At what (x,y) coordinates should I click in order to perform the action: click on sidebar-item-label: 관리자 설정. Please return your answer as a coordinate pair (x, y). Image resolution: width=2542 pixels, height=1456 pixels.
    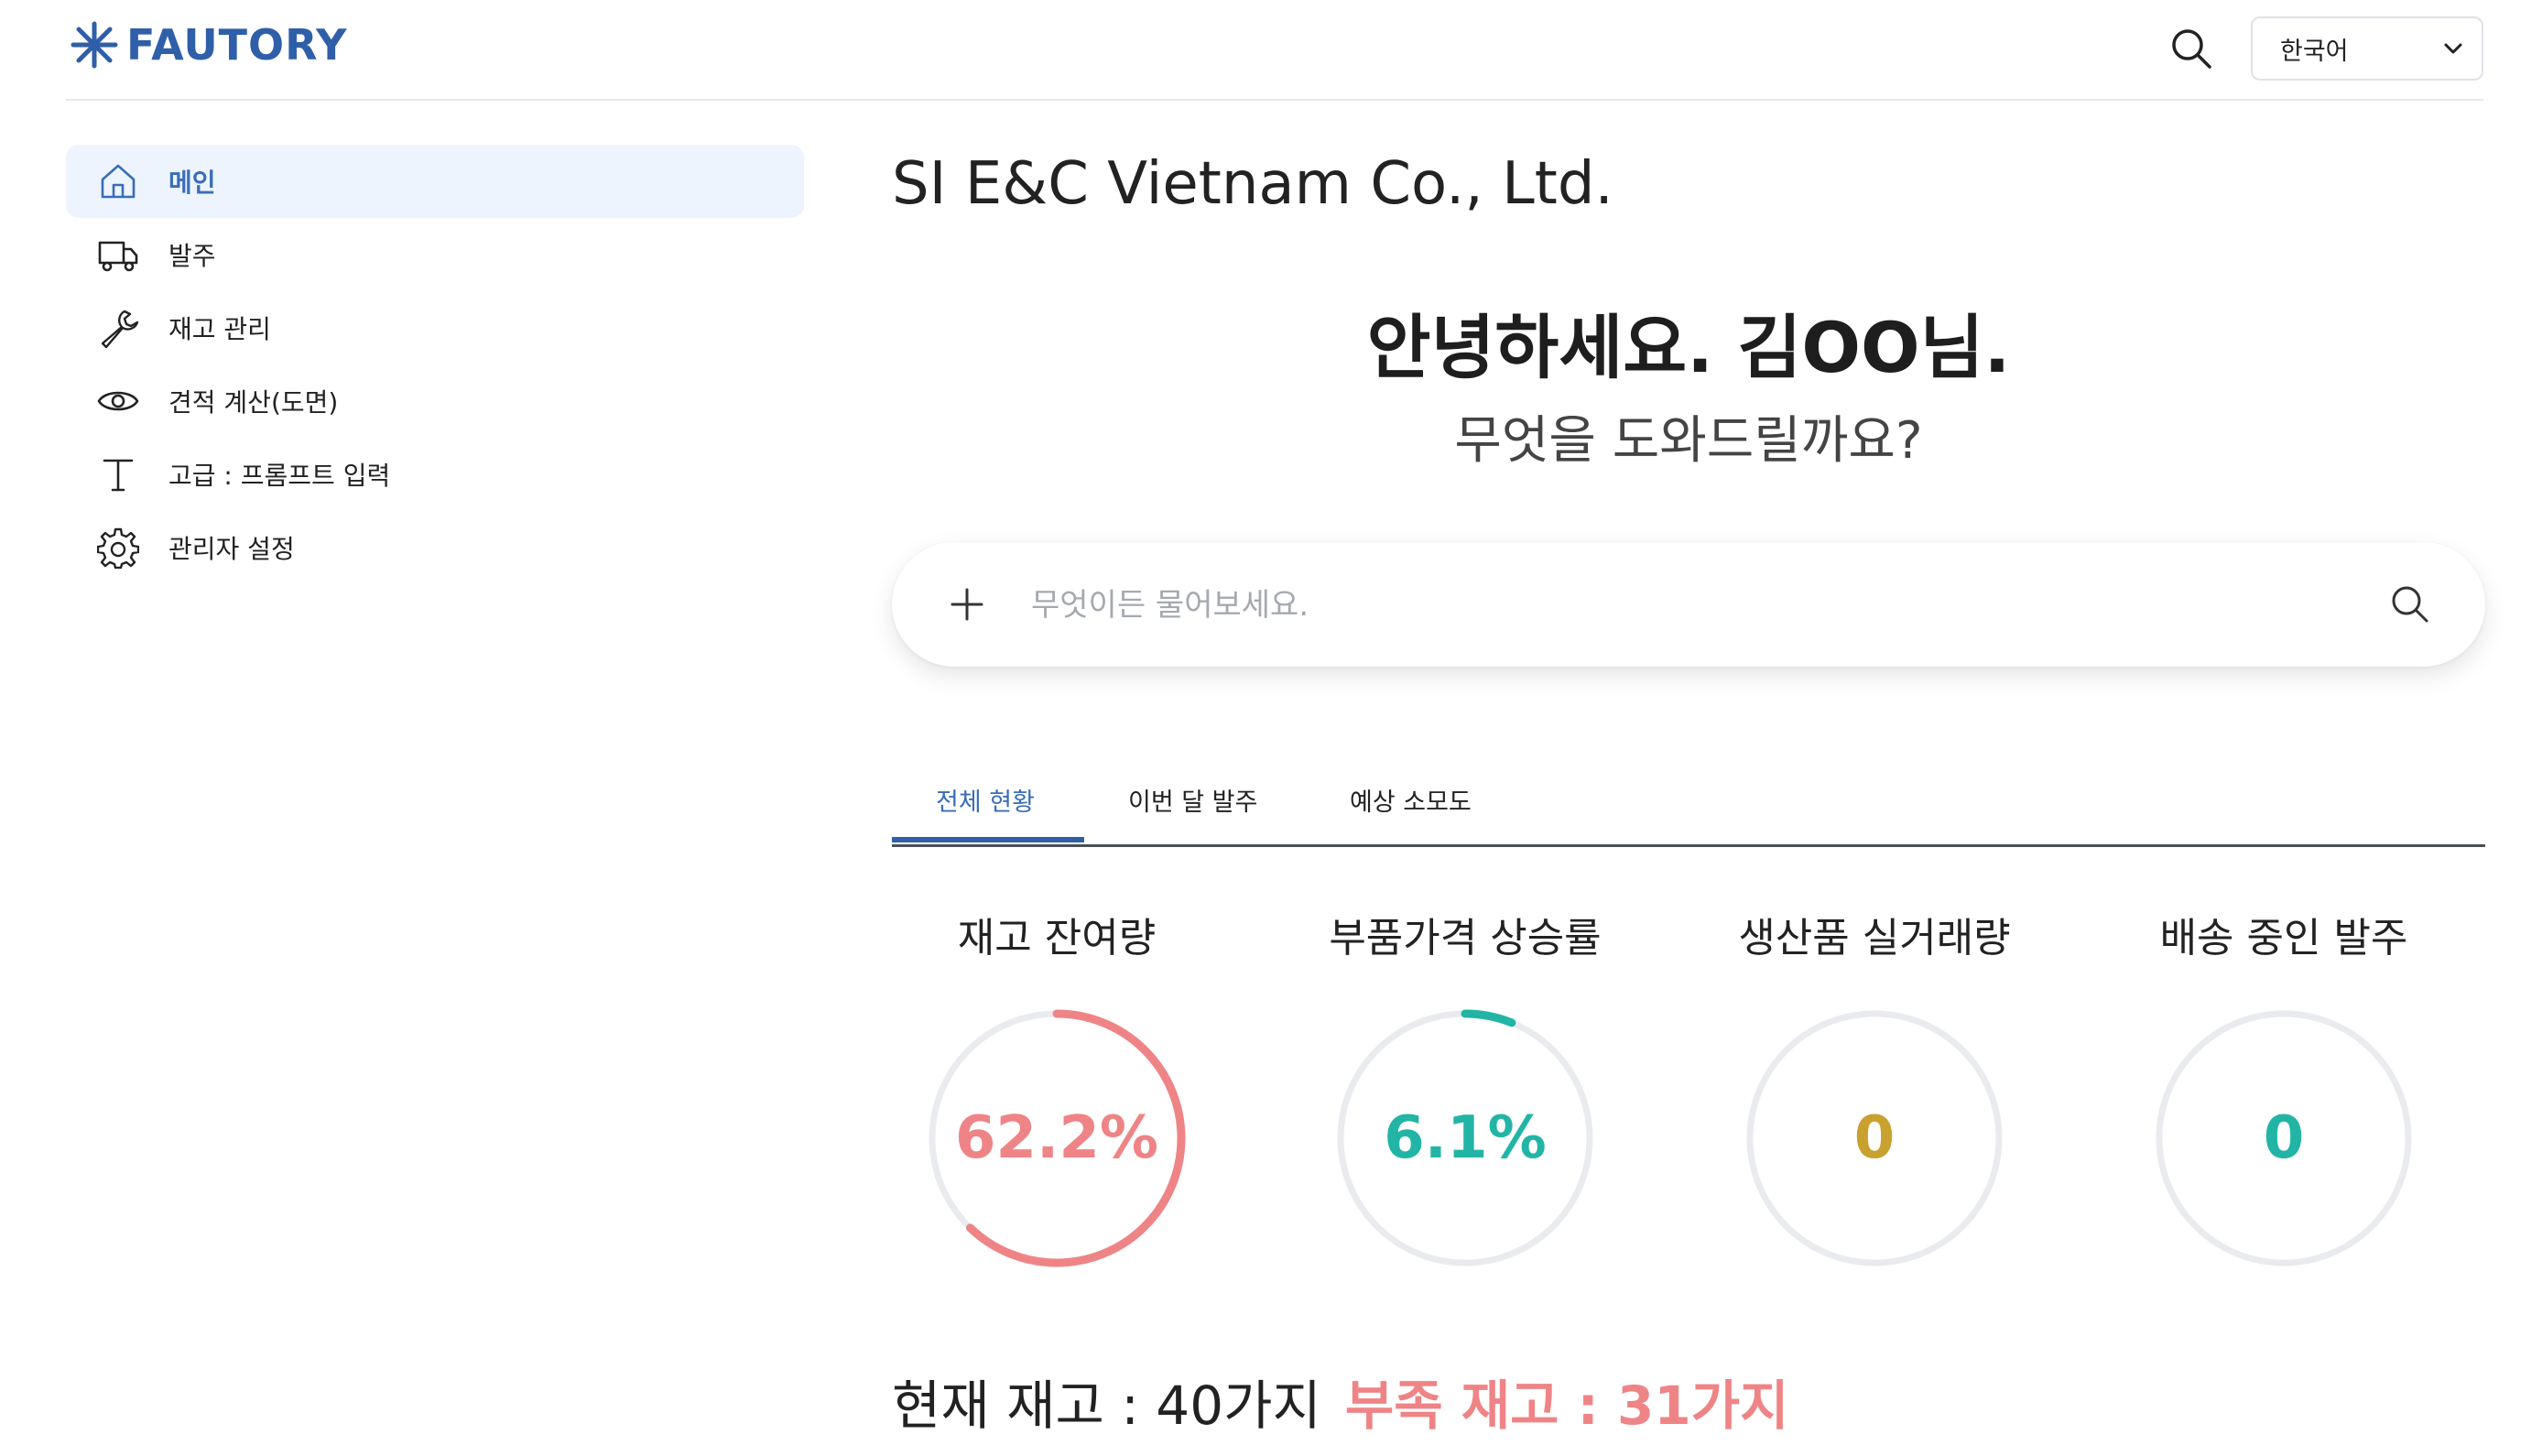
    Looking at the image, I should click on (231, 549).